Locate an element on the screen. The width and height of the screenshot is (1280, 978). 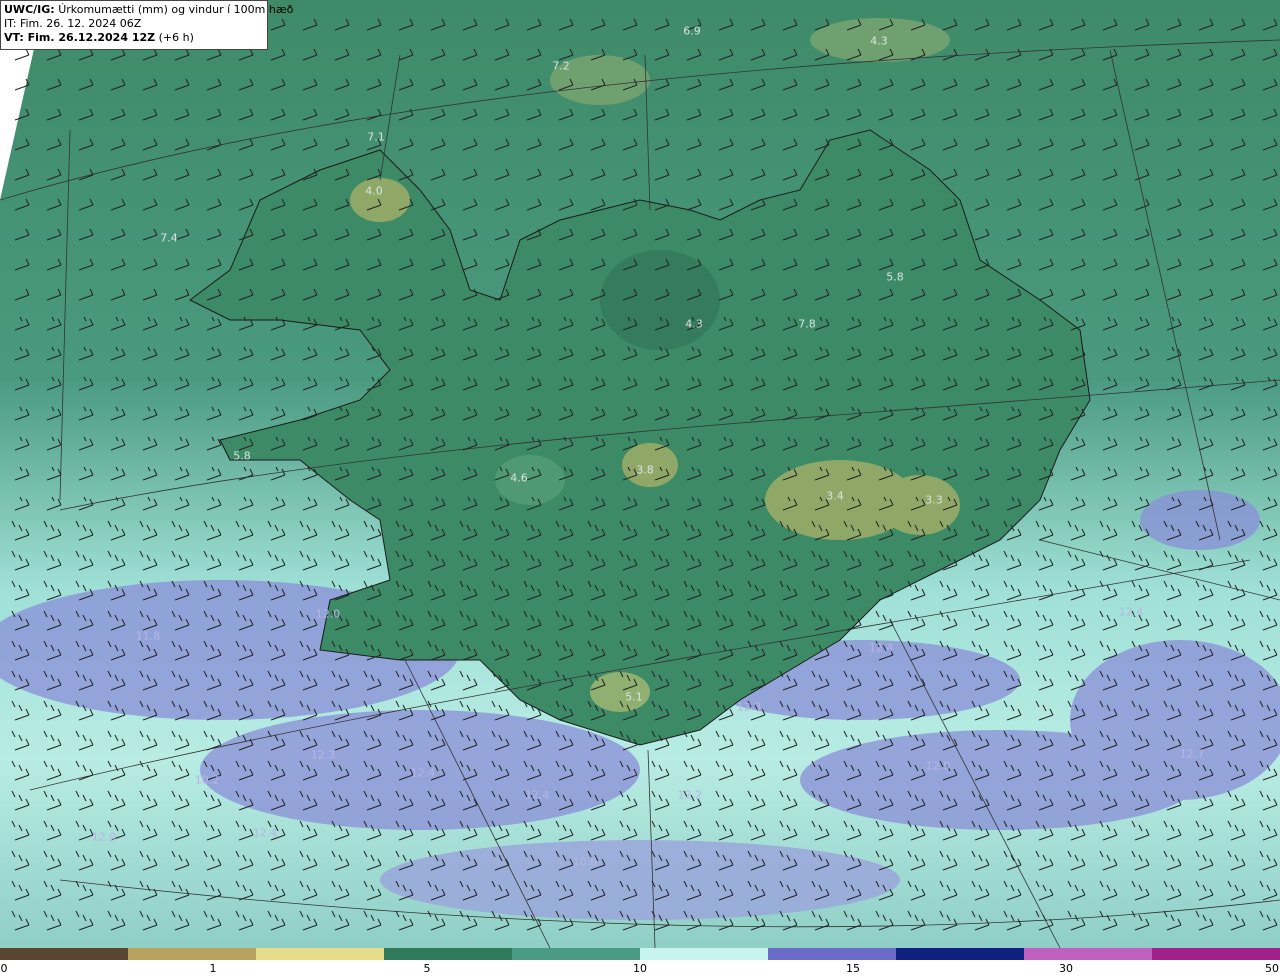
value-label: 11.8 is located at coordinates (148, 636).